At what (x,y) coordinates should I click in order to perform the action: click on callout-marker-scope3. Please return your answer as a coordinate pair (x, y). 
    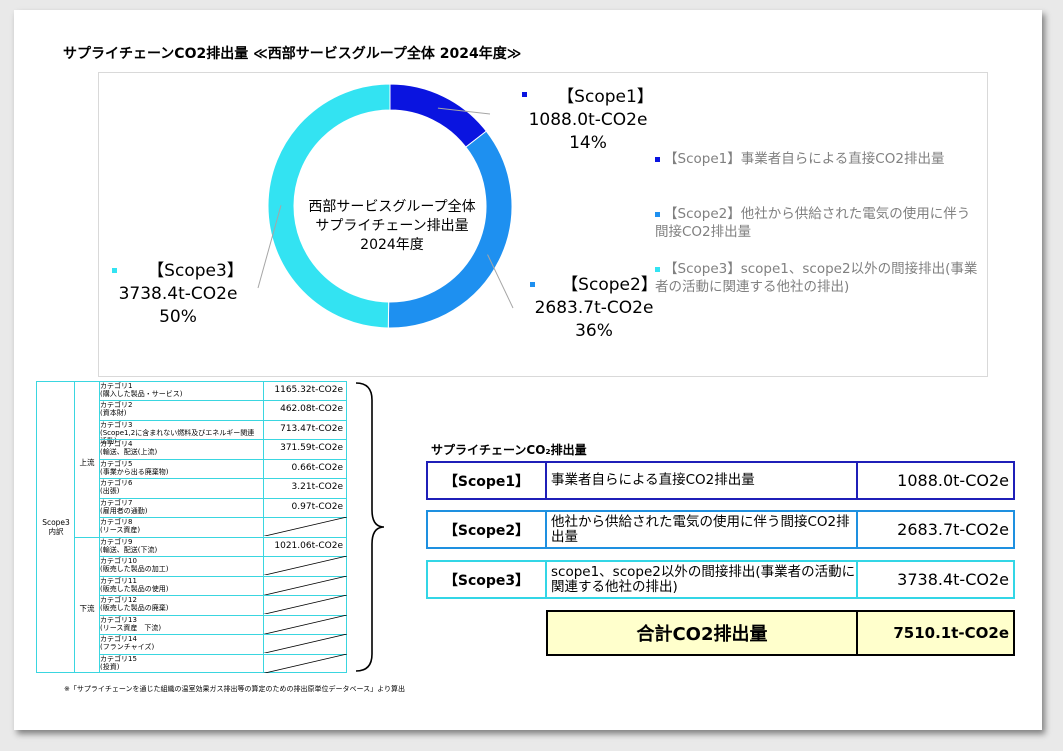
    Looking at the image, I should click on (115, 270).